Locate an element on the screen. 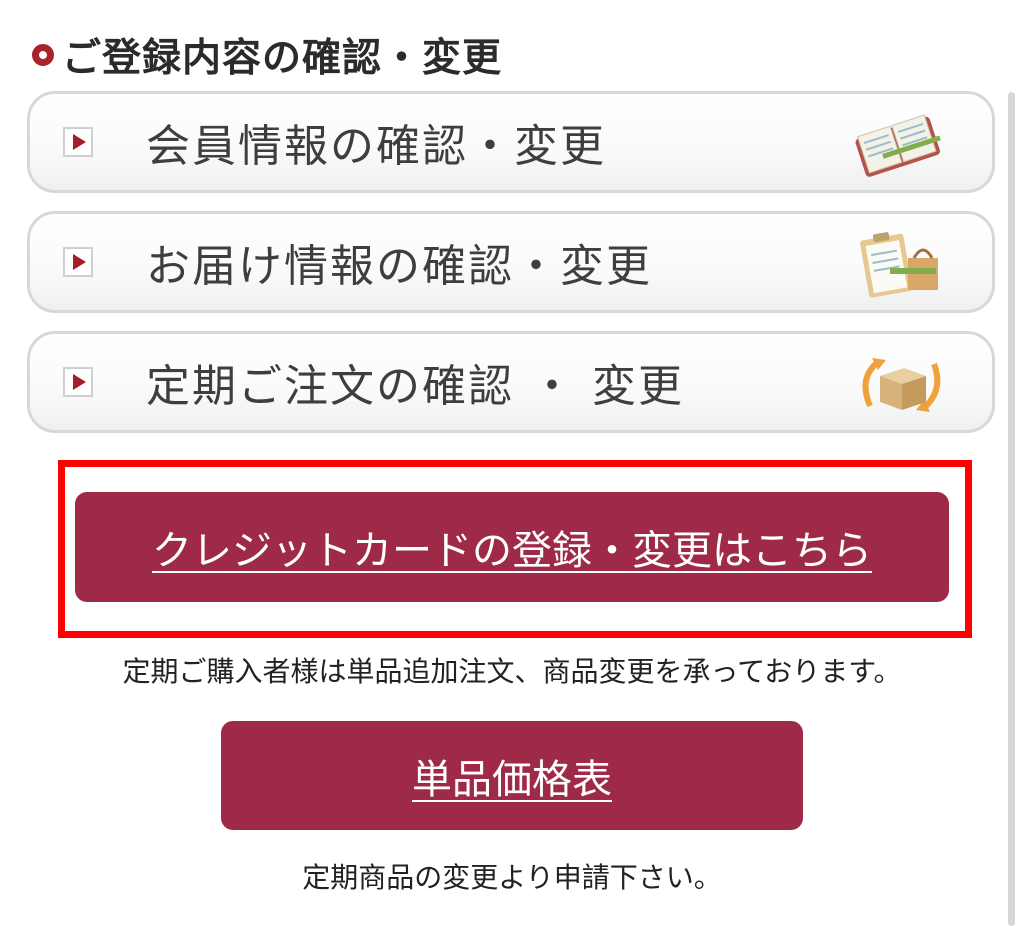 The height and width of the screenshot is (926, 1024). apply-note: 定期商品の変更より申請下さい。 is located at coordinates (512, 877).